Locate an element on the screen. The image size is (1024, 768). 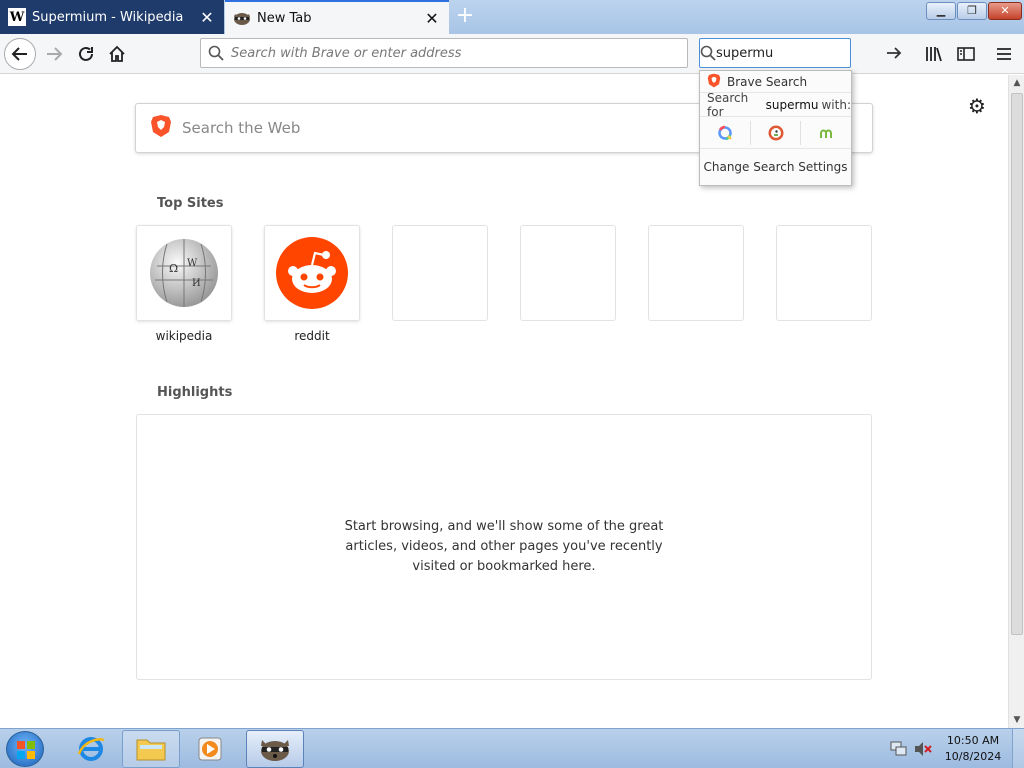
close-window-button: ✕ is located at coordinates (1005, 11).